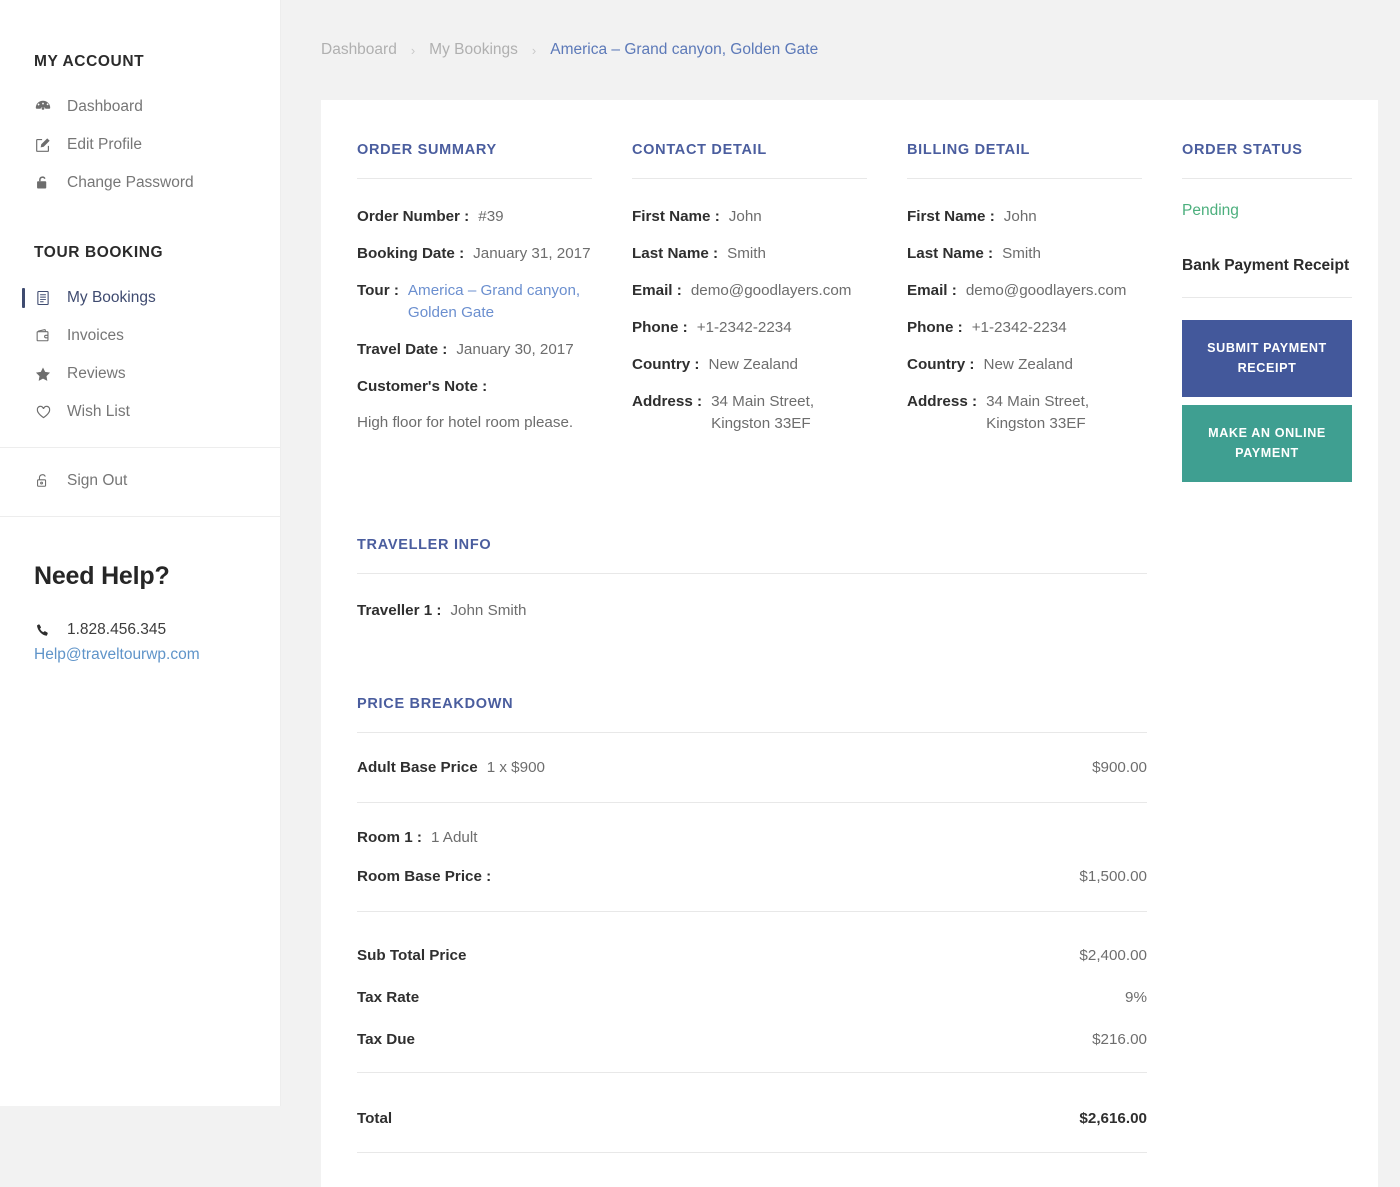  I want to click on billing-last-name-label: Last Name :, so click(950, 254).